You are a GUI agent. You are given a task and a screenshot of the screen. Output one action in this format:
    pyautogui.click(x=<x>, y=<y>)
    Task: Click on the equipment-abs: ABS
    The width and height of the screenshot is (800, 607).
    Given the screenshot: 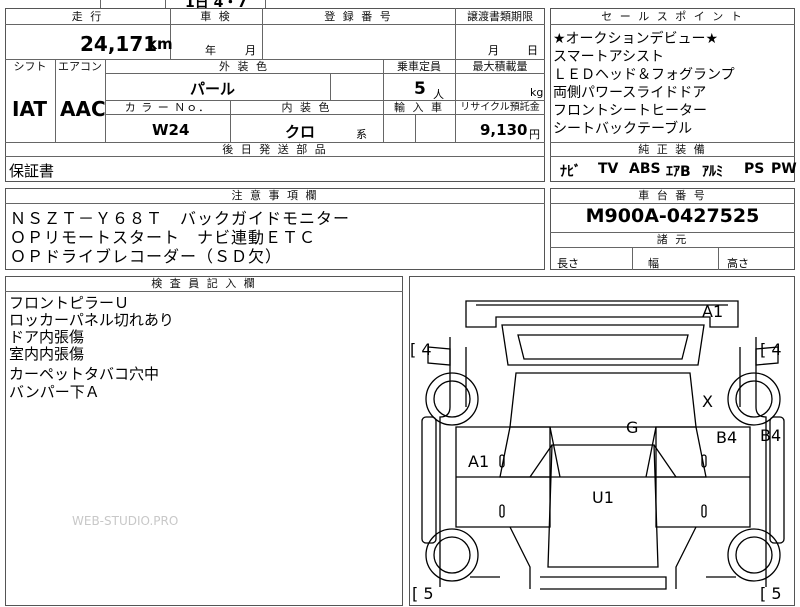 What is the action you would take?
    pyautogui.click(x=645, y=169)
    